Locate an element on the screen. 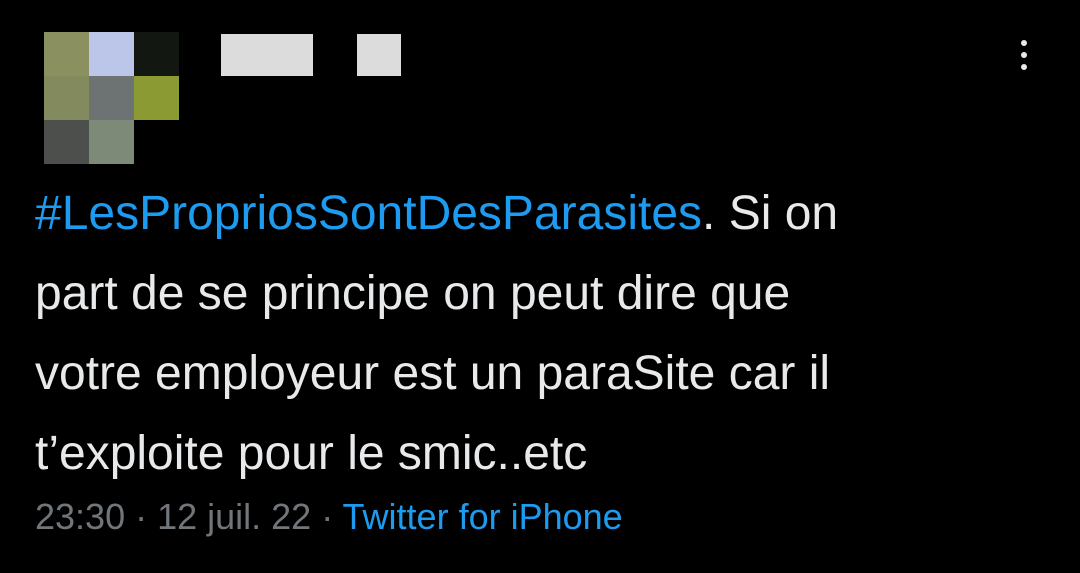  tweet-line-1: #LesPropriosSontDesParasites. Si on is located at coordinates (545, 214).